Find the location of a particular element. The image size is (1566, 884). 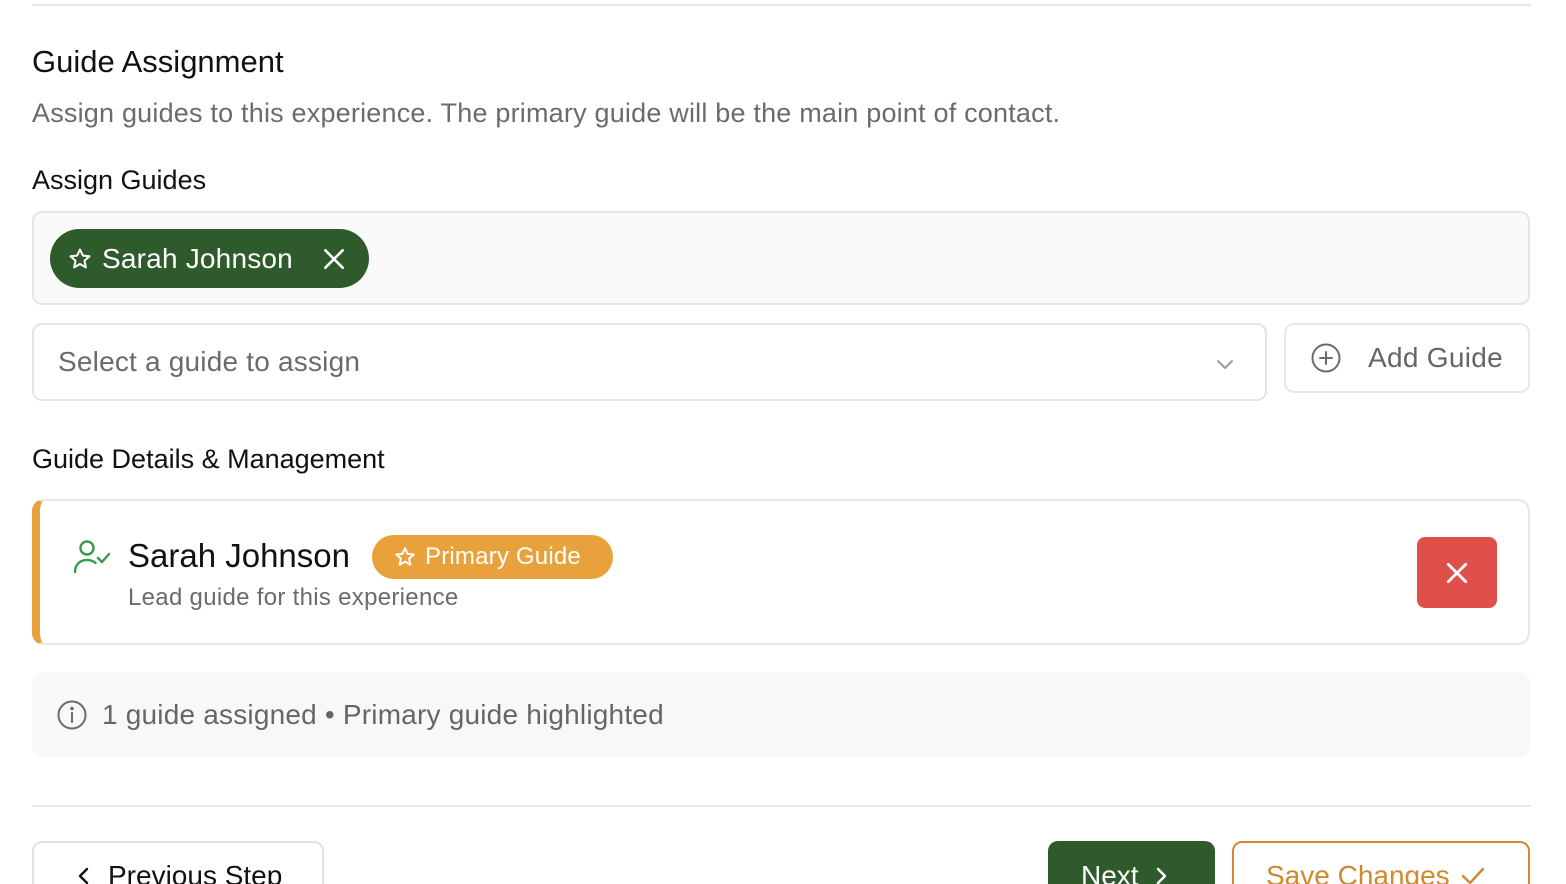

info-icon is located at coordinates (72, 714).